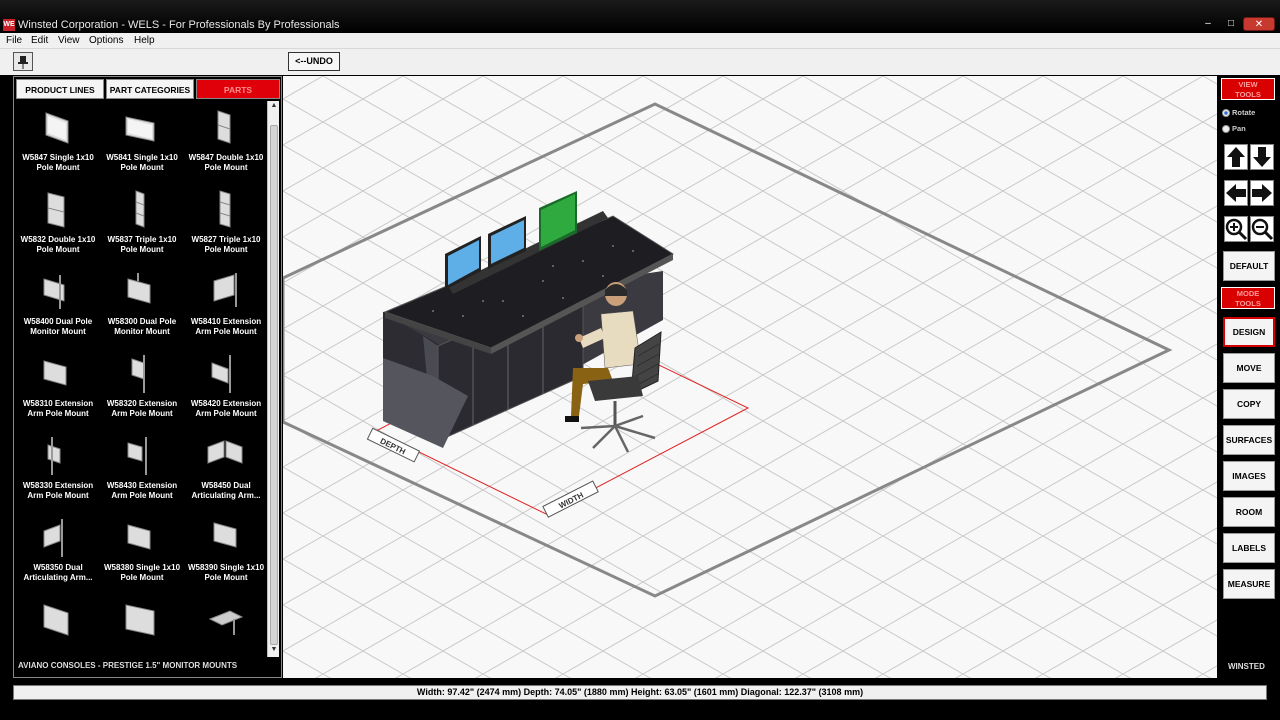  I want to click on arrow-left-button, so click(1236, 193).